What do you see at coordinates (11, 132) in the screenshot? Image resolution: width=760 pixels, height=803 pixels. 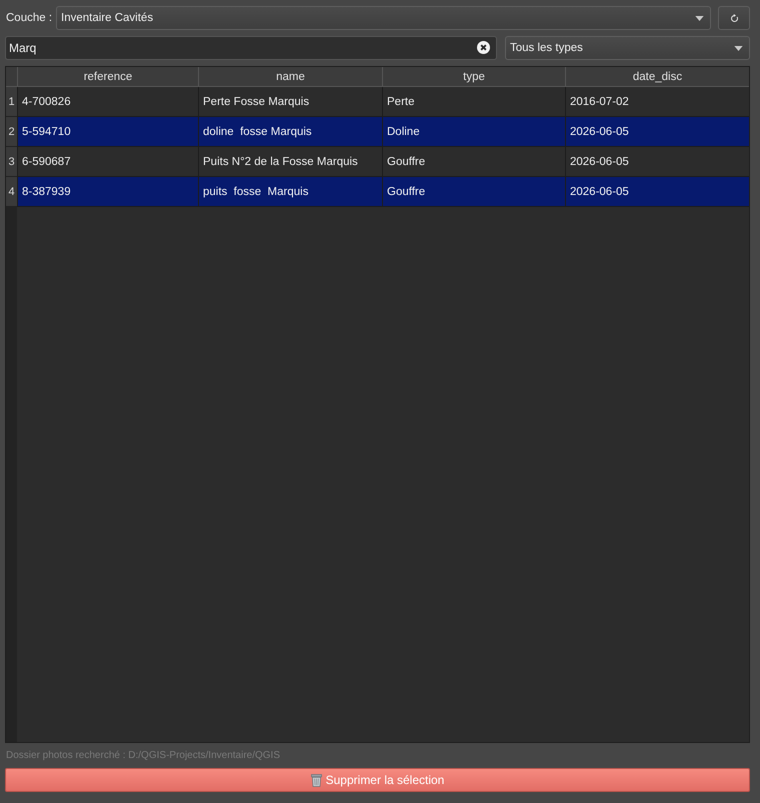 I see `row-number: 2` at bounding box center [11, 132].